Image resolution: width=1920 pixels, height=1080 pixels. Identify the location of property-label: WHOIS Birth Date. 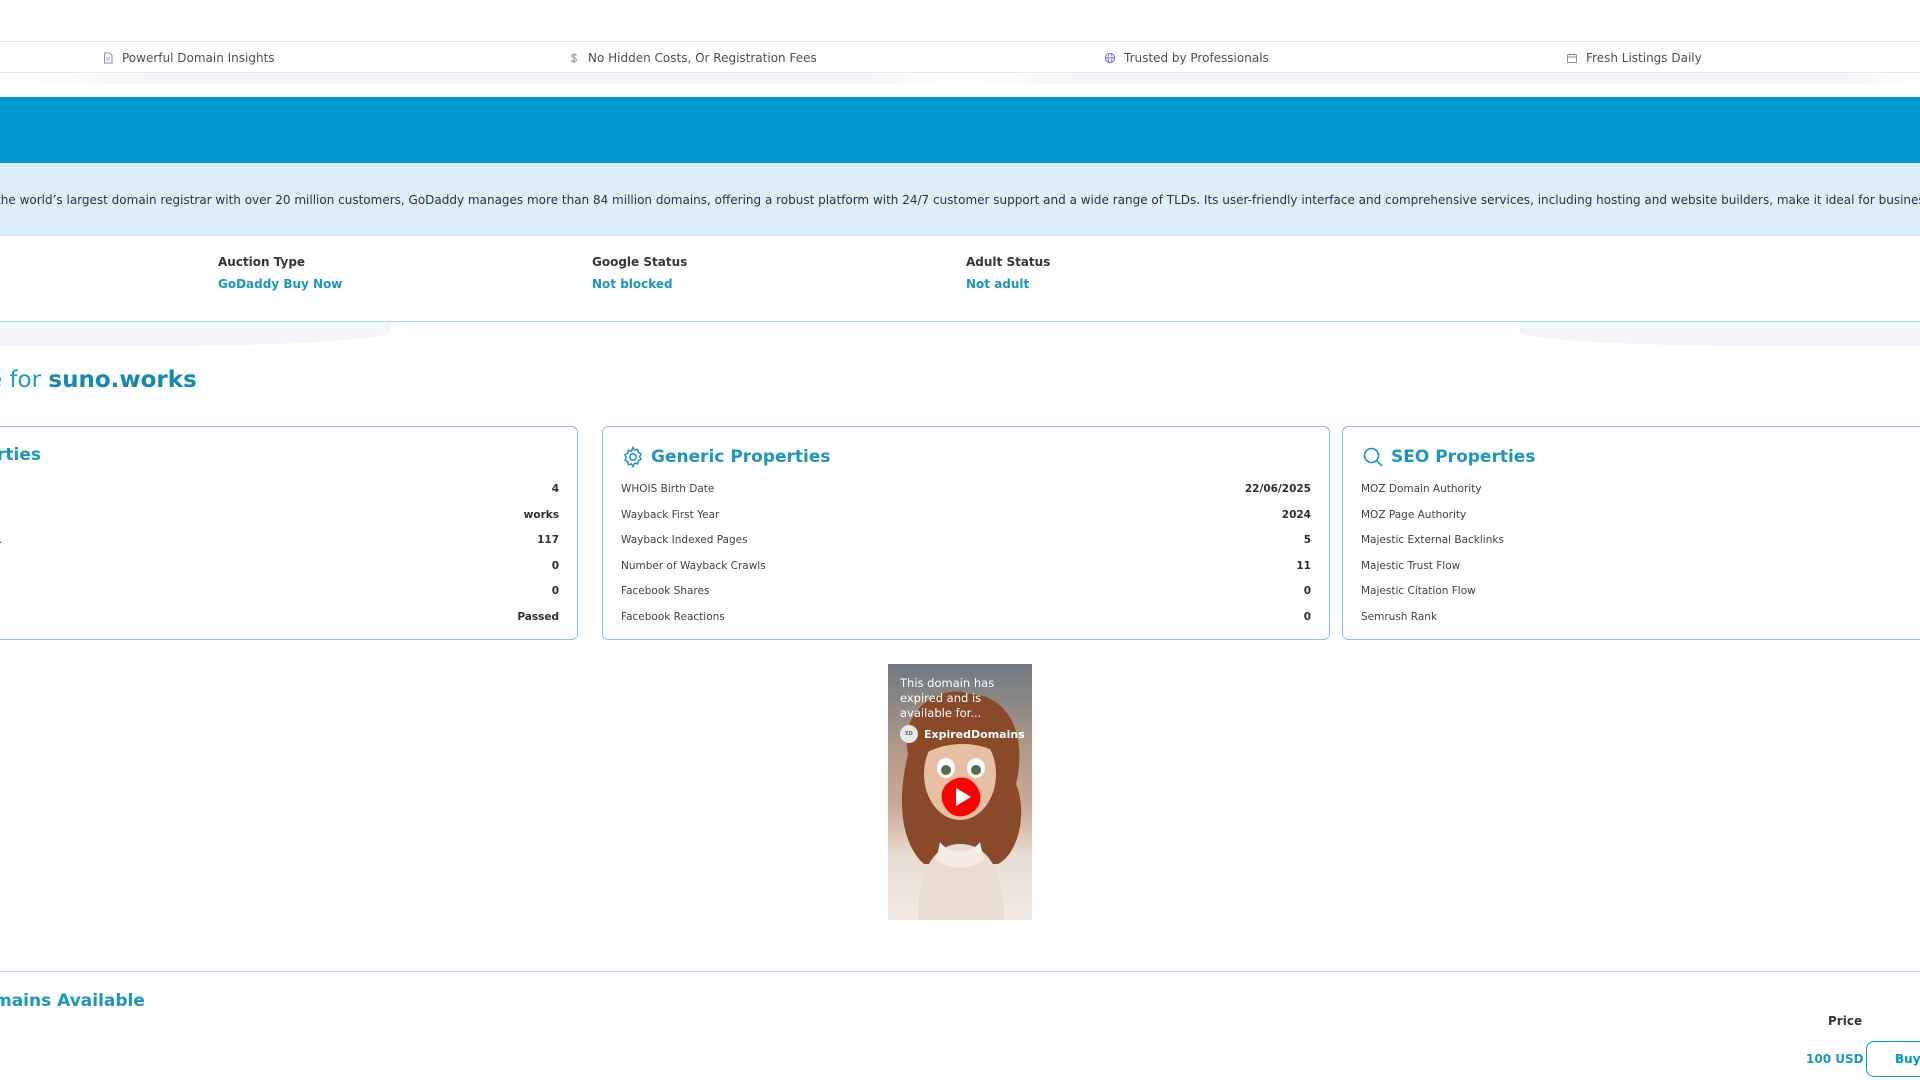
(668, 489).